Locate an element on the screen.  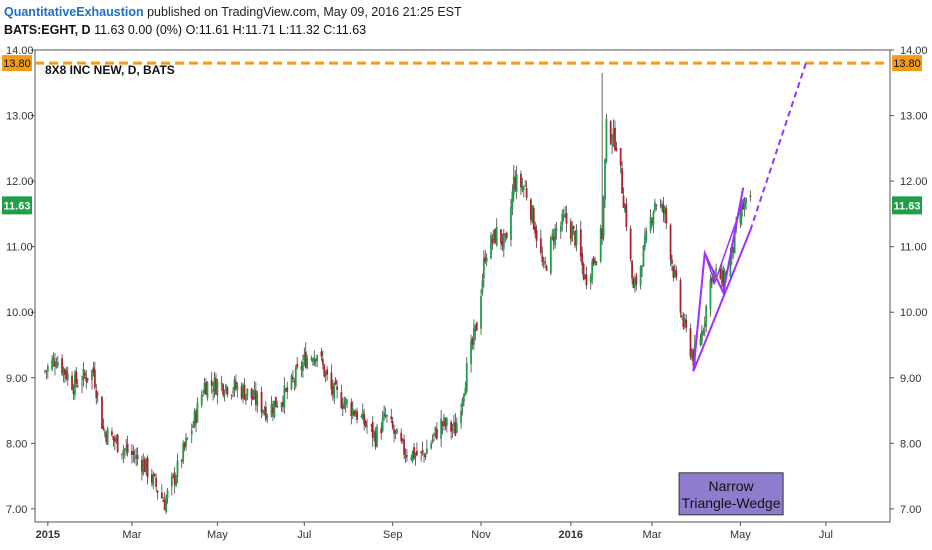
resistance-badge-label: 13.80 is located at coordinates (907, 64).